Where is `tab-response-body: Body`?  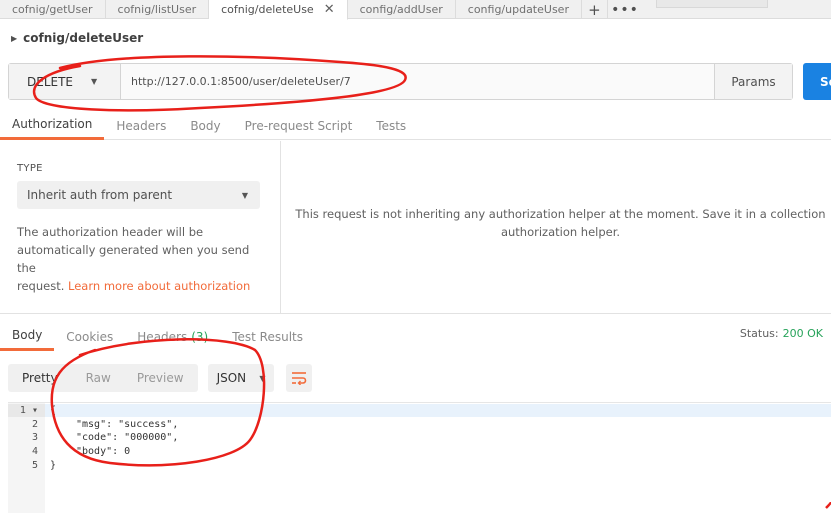
tab-response-body: Body is located at coordinates (27, 336).